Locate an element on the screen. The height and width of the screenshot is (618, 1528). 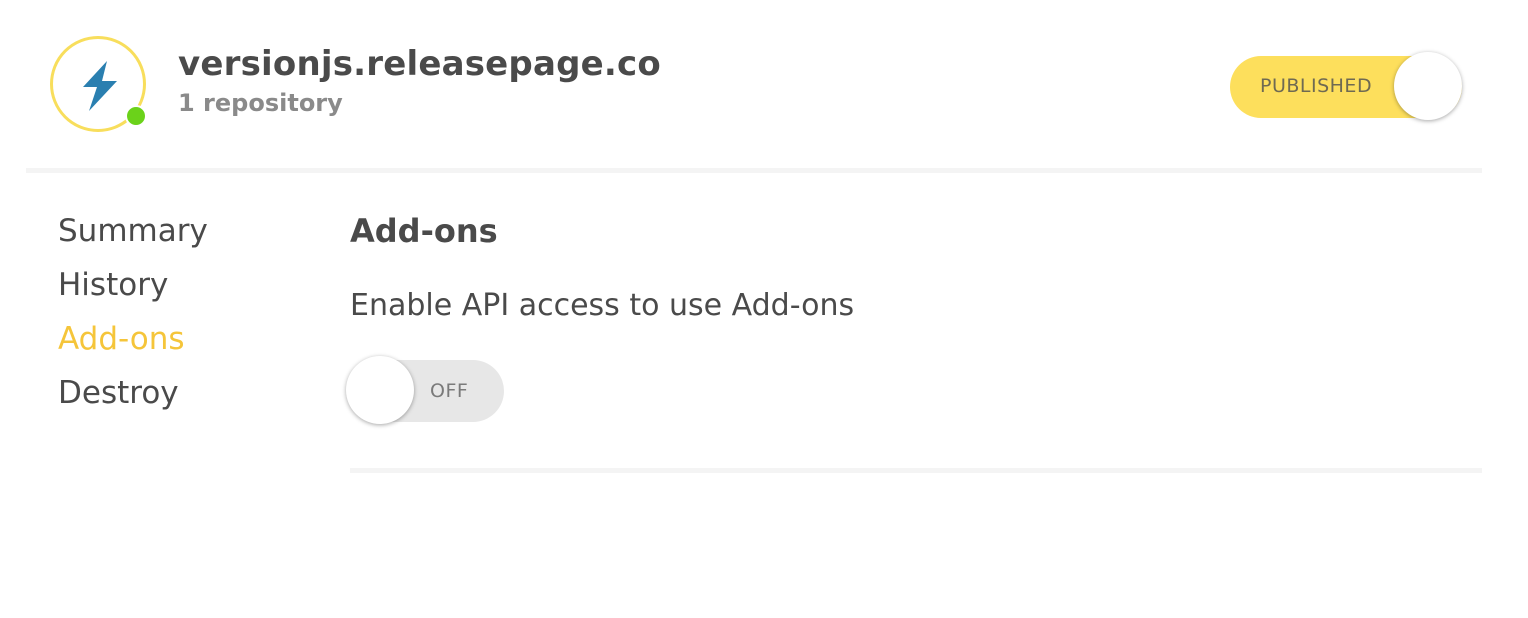
api-access-toggle-label: OFF is located at coordinates (449, 391).